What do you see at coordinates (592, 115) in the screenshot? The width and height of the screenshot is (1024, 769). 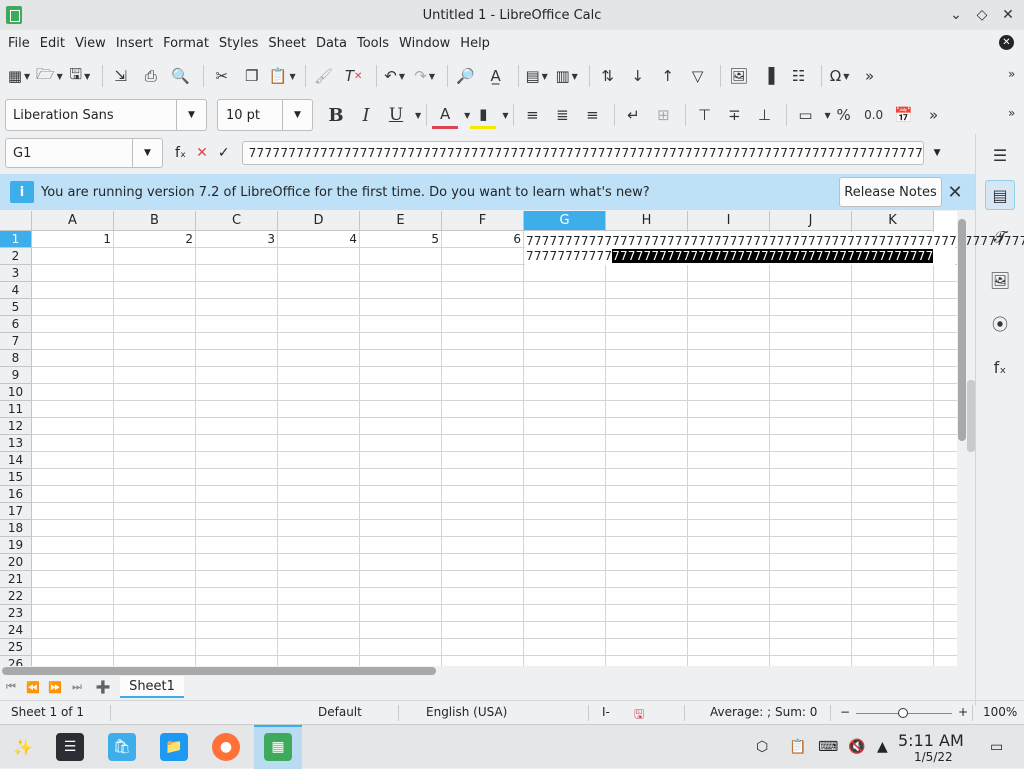 I see `align-right-icon: ≡` at bounding box center [592, 115].